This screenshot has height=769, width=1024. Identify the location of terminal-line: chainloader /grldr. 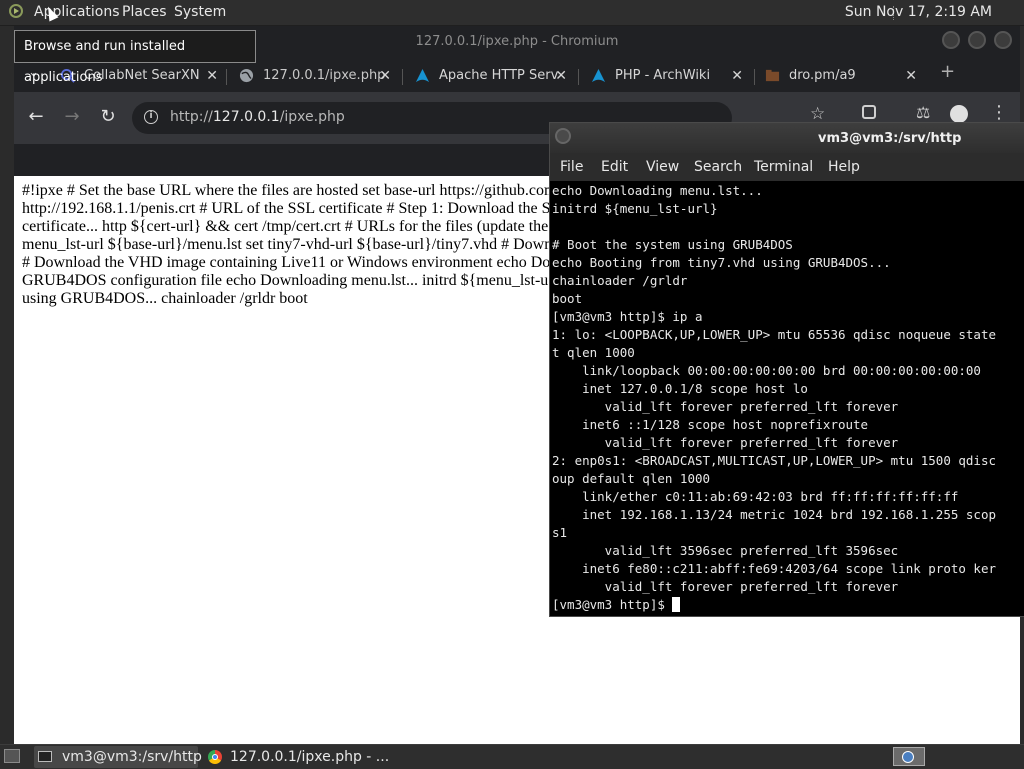
(620, 280).